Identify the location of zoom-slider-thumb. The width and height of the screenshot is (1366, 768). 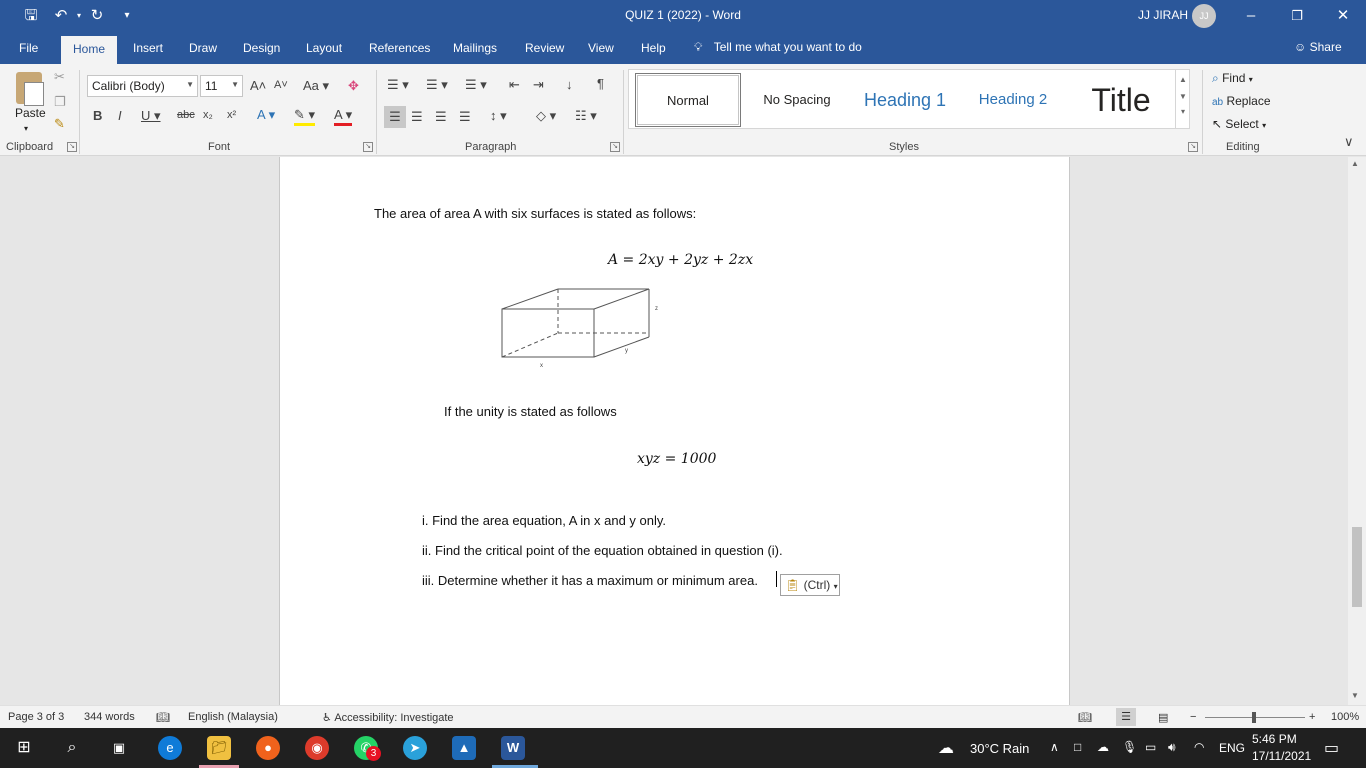
(1254, 717).